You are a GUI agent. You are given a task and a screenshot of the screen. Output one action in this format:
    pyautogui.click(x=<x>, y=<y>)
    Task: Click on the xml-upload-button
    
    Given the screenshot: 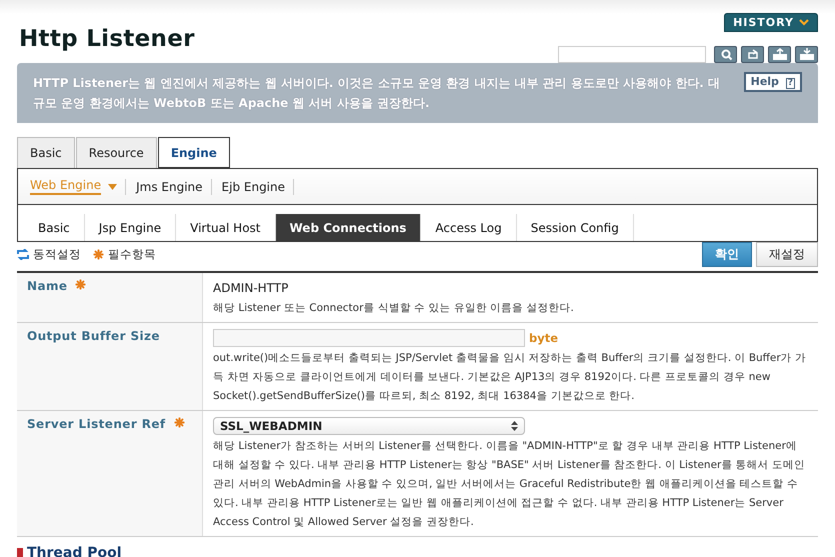 What is the action you would take?
    pyautogui.click(x=779, y=54)
    